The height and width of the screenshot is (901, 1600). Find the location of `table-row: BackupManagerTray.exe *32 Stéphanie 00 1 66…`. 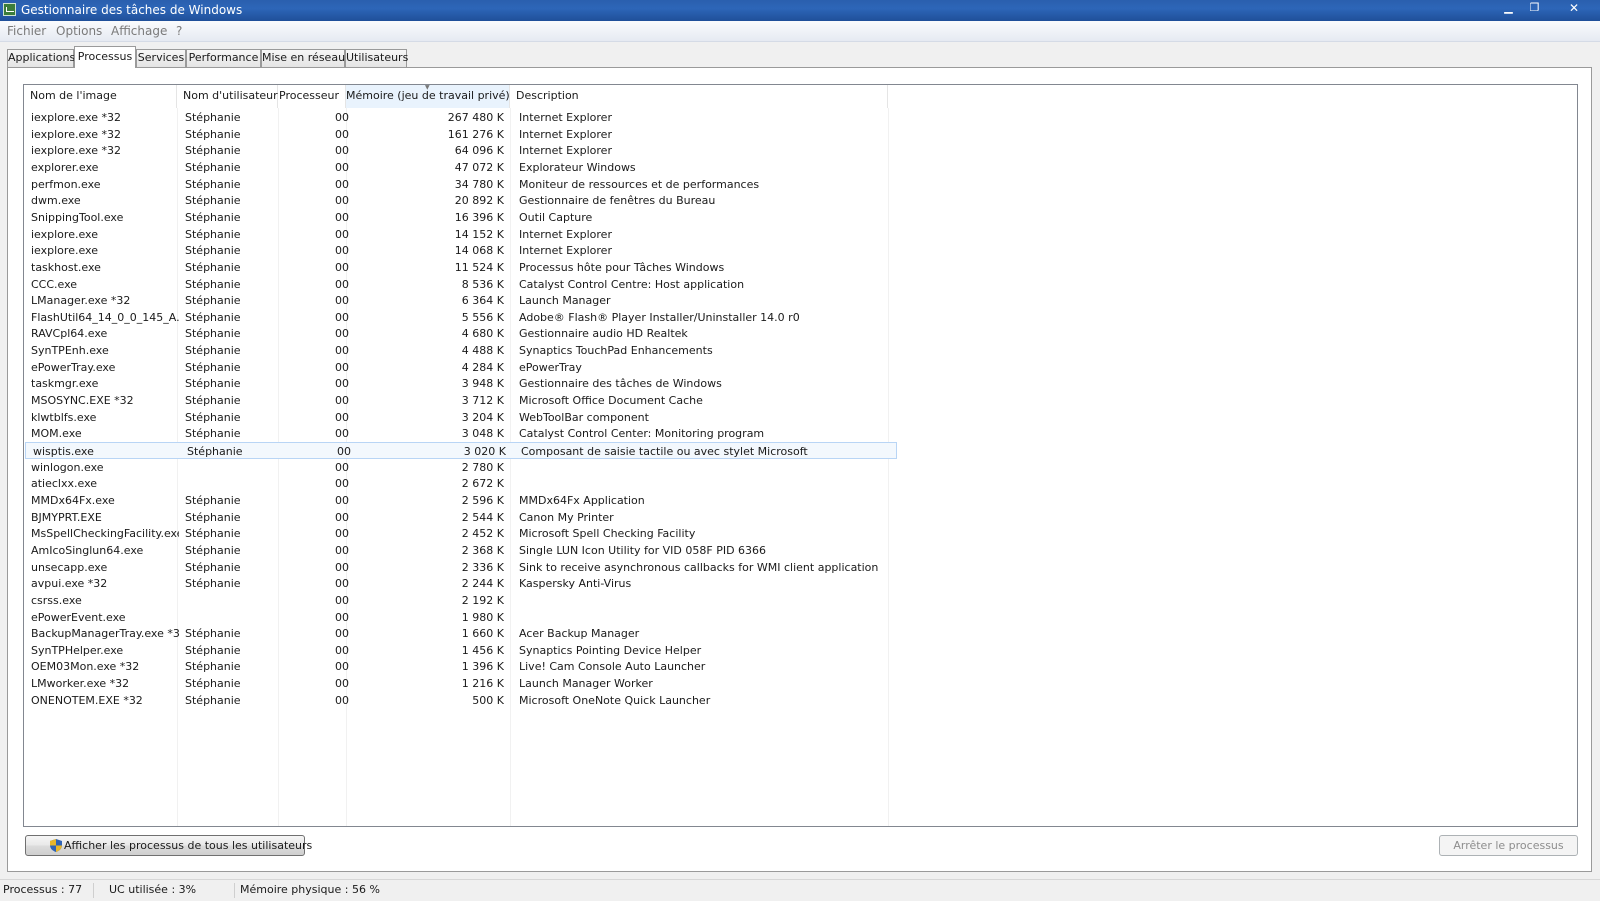

table-row: BackupManagerTray.exe *32 Stéphanie 00 1 66… is located at coordinates (800, 633).